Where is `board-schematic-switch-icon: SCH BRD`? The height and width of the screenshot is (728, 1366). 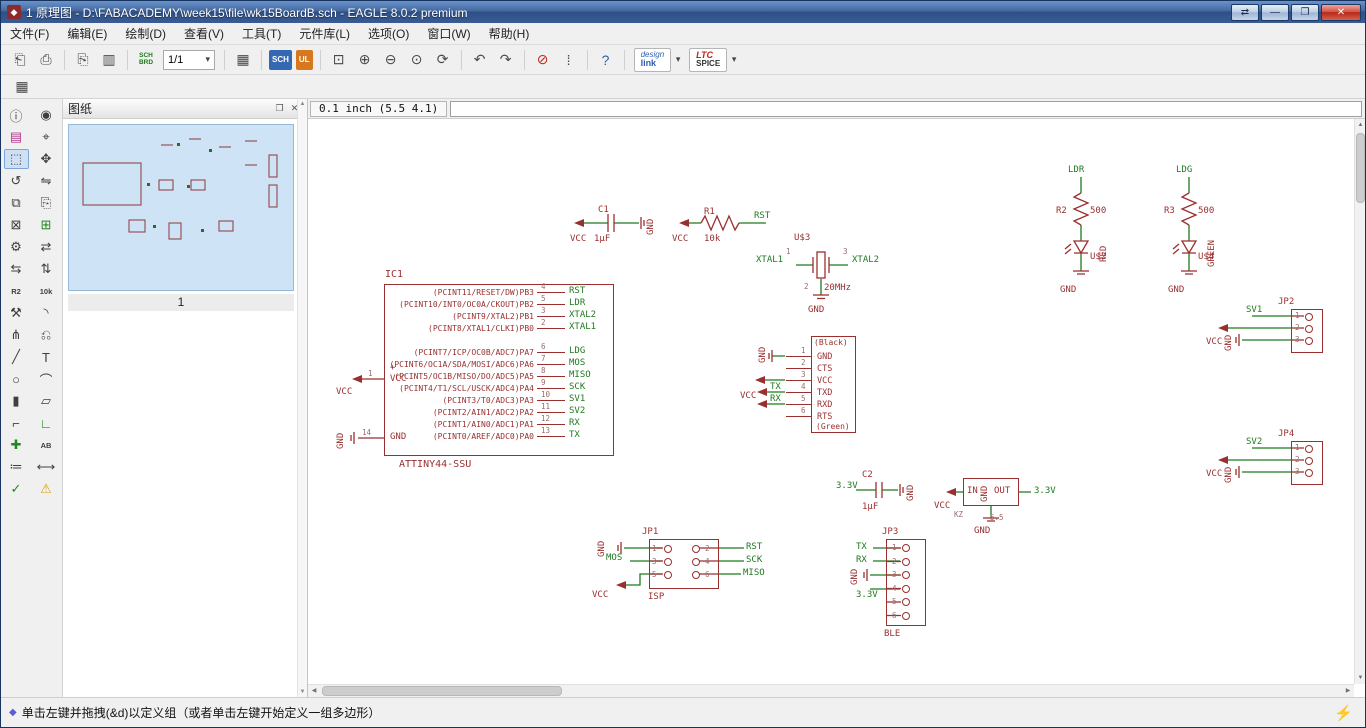 board-schematic-switch-icon: SCH BRD is located at coordinates (146, 60).